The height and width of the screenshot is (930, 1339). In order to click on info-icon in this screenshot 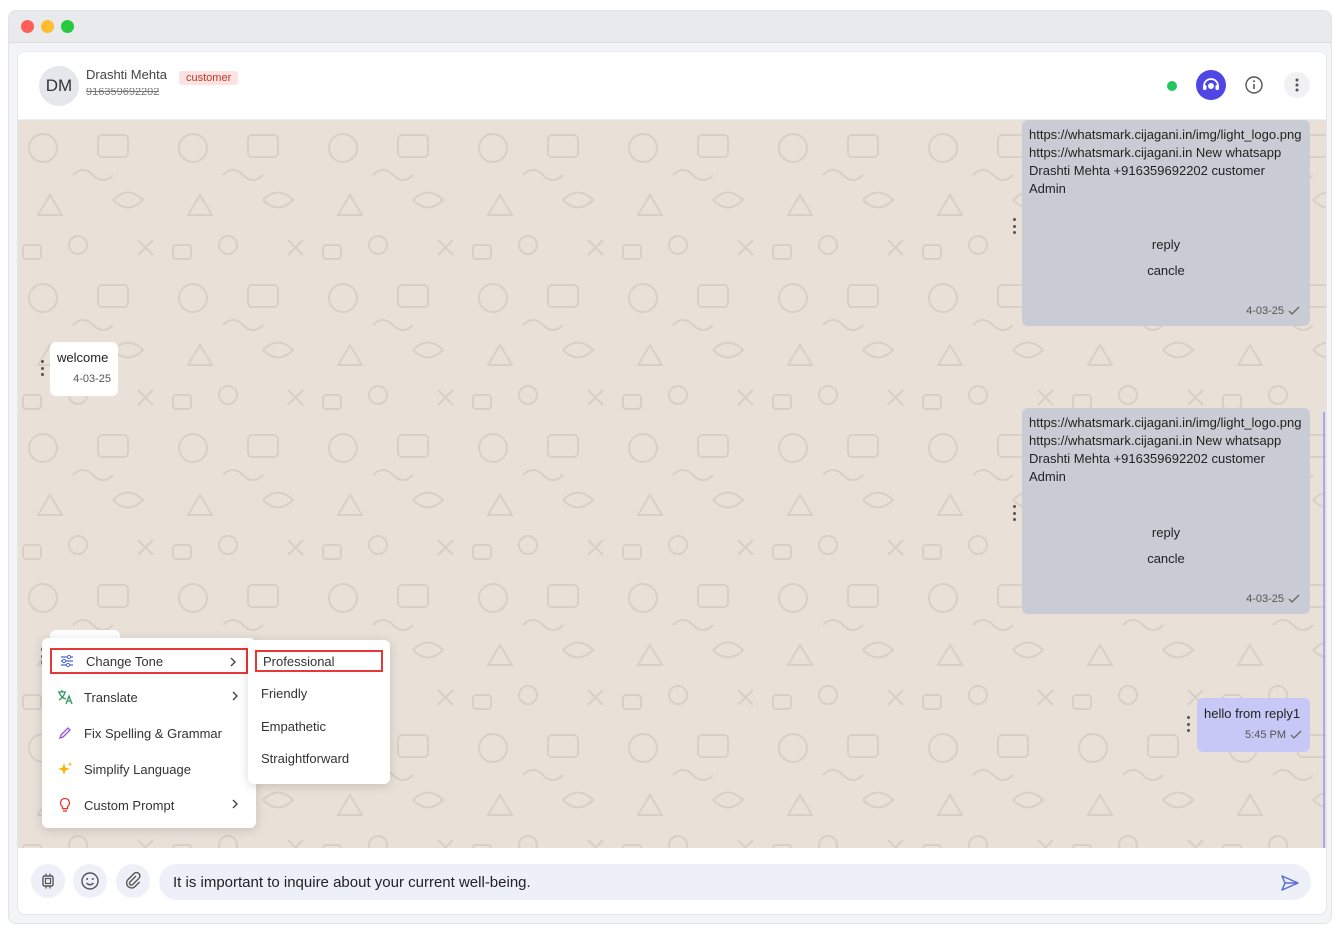, I will do `click(1254, 85)`.